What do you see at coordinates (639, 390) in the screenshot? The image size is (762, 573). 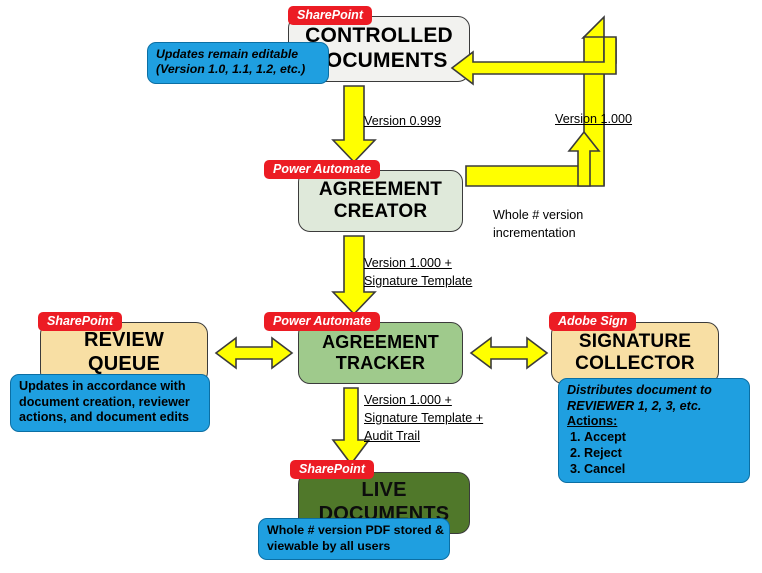 I see `callout-signature-line1: Distributes document to` at bounding box center [639, 390].